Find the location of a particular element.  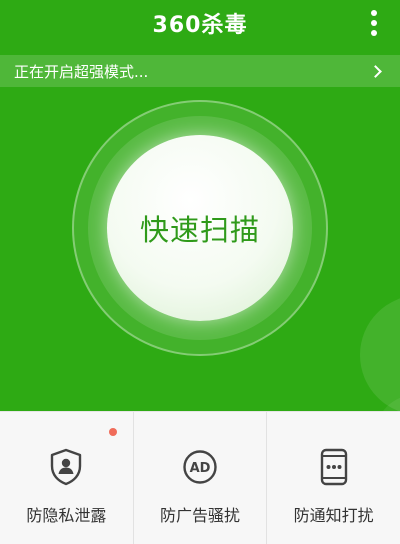

notification-dot is located at coordinates (113, 432).